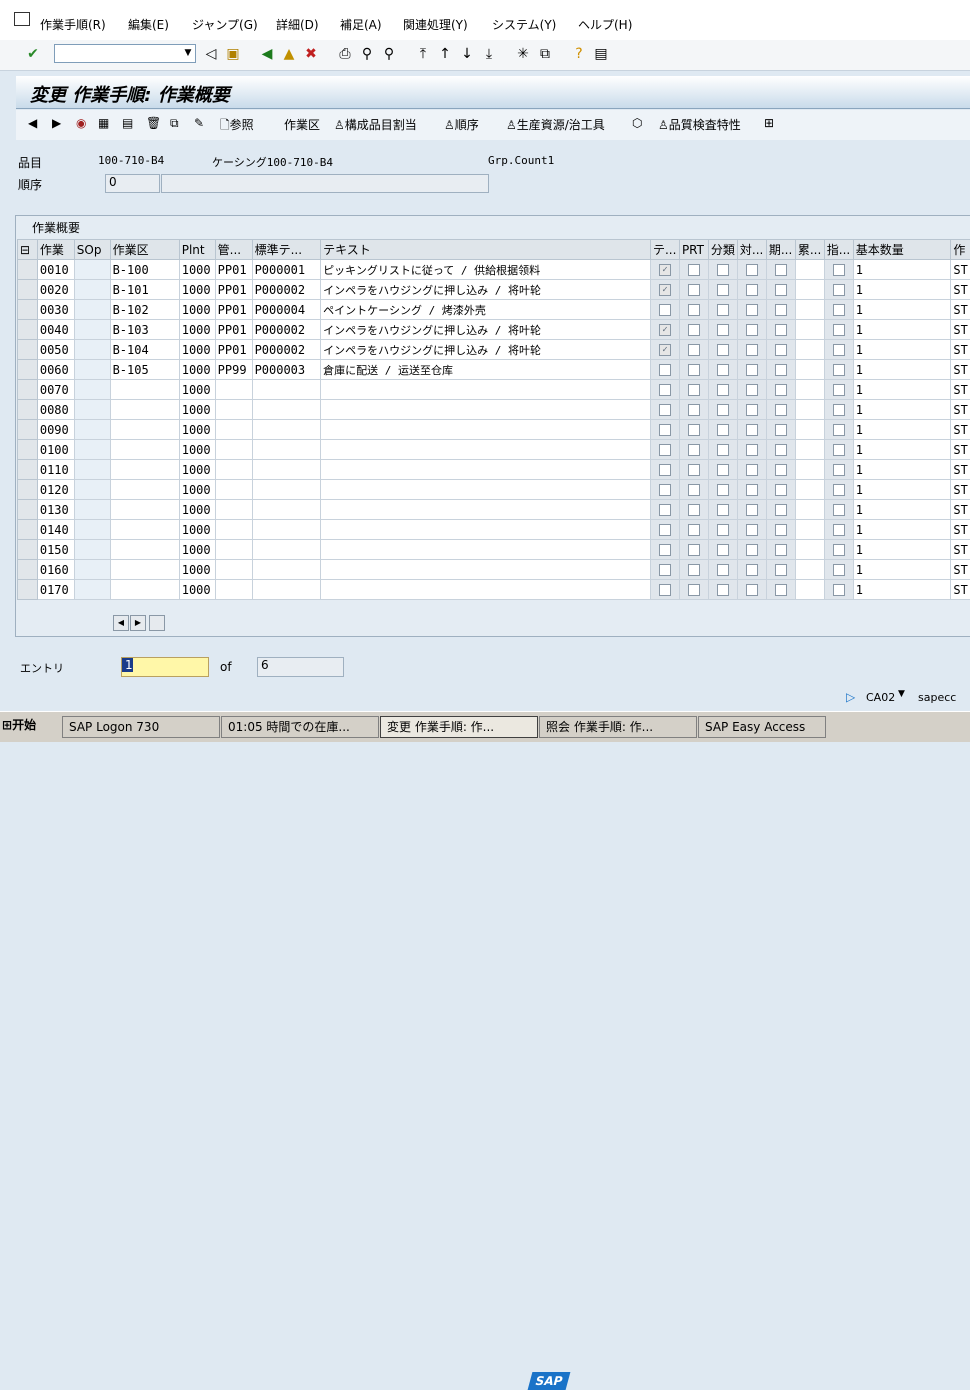 This screenshot has height=1390, width=970. What do you see at coordinates (165, 667) in the screenshot?
I see `entry-input: 1` at bounding box center [165, 667].